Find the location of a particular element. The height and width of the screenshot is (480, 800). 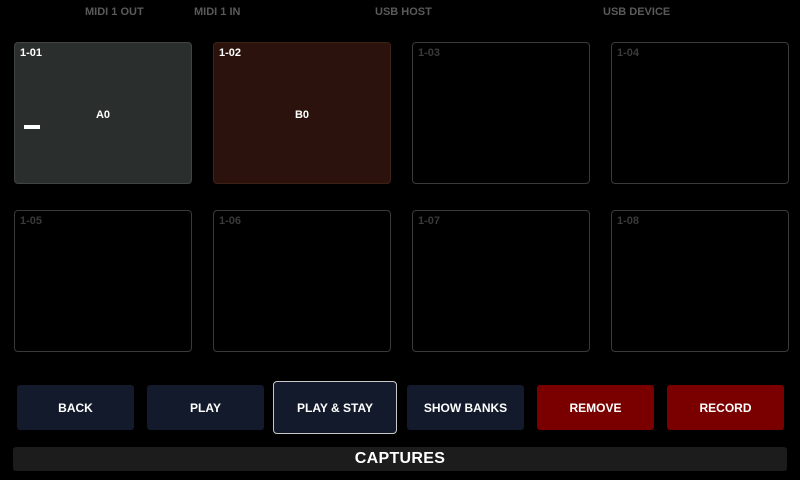

pad-id: 1-08 is located at coordinates (628, 221).